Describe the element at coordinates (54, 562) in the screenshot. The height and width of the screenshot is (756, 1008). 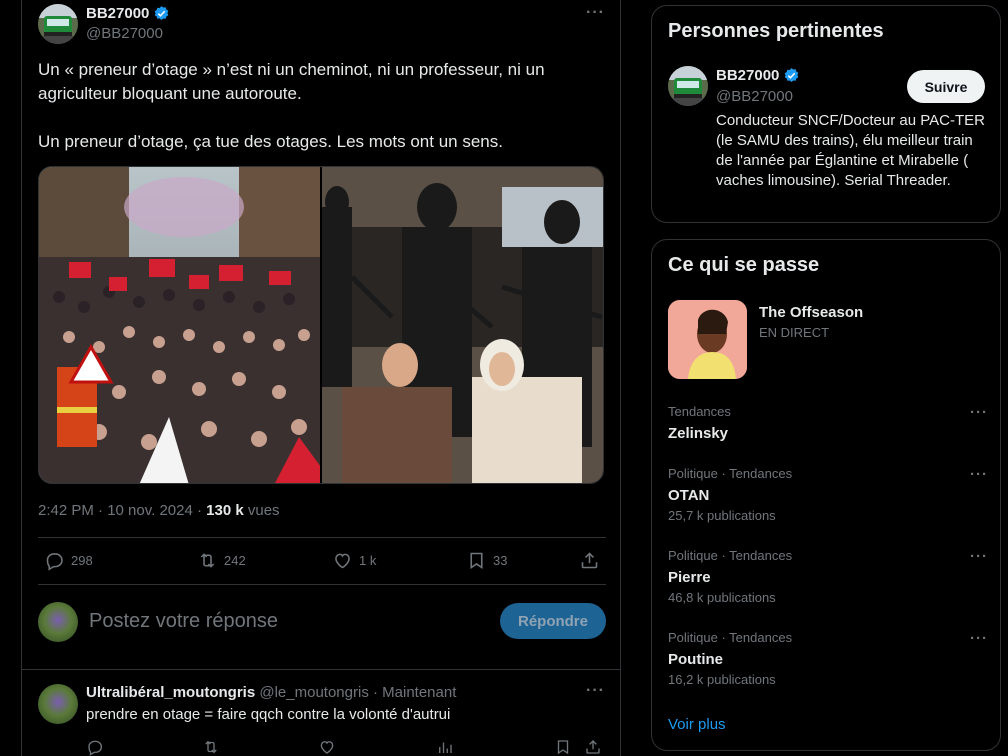
I see `reply-icon` at that location.